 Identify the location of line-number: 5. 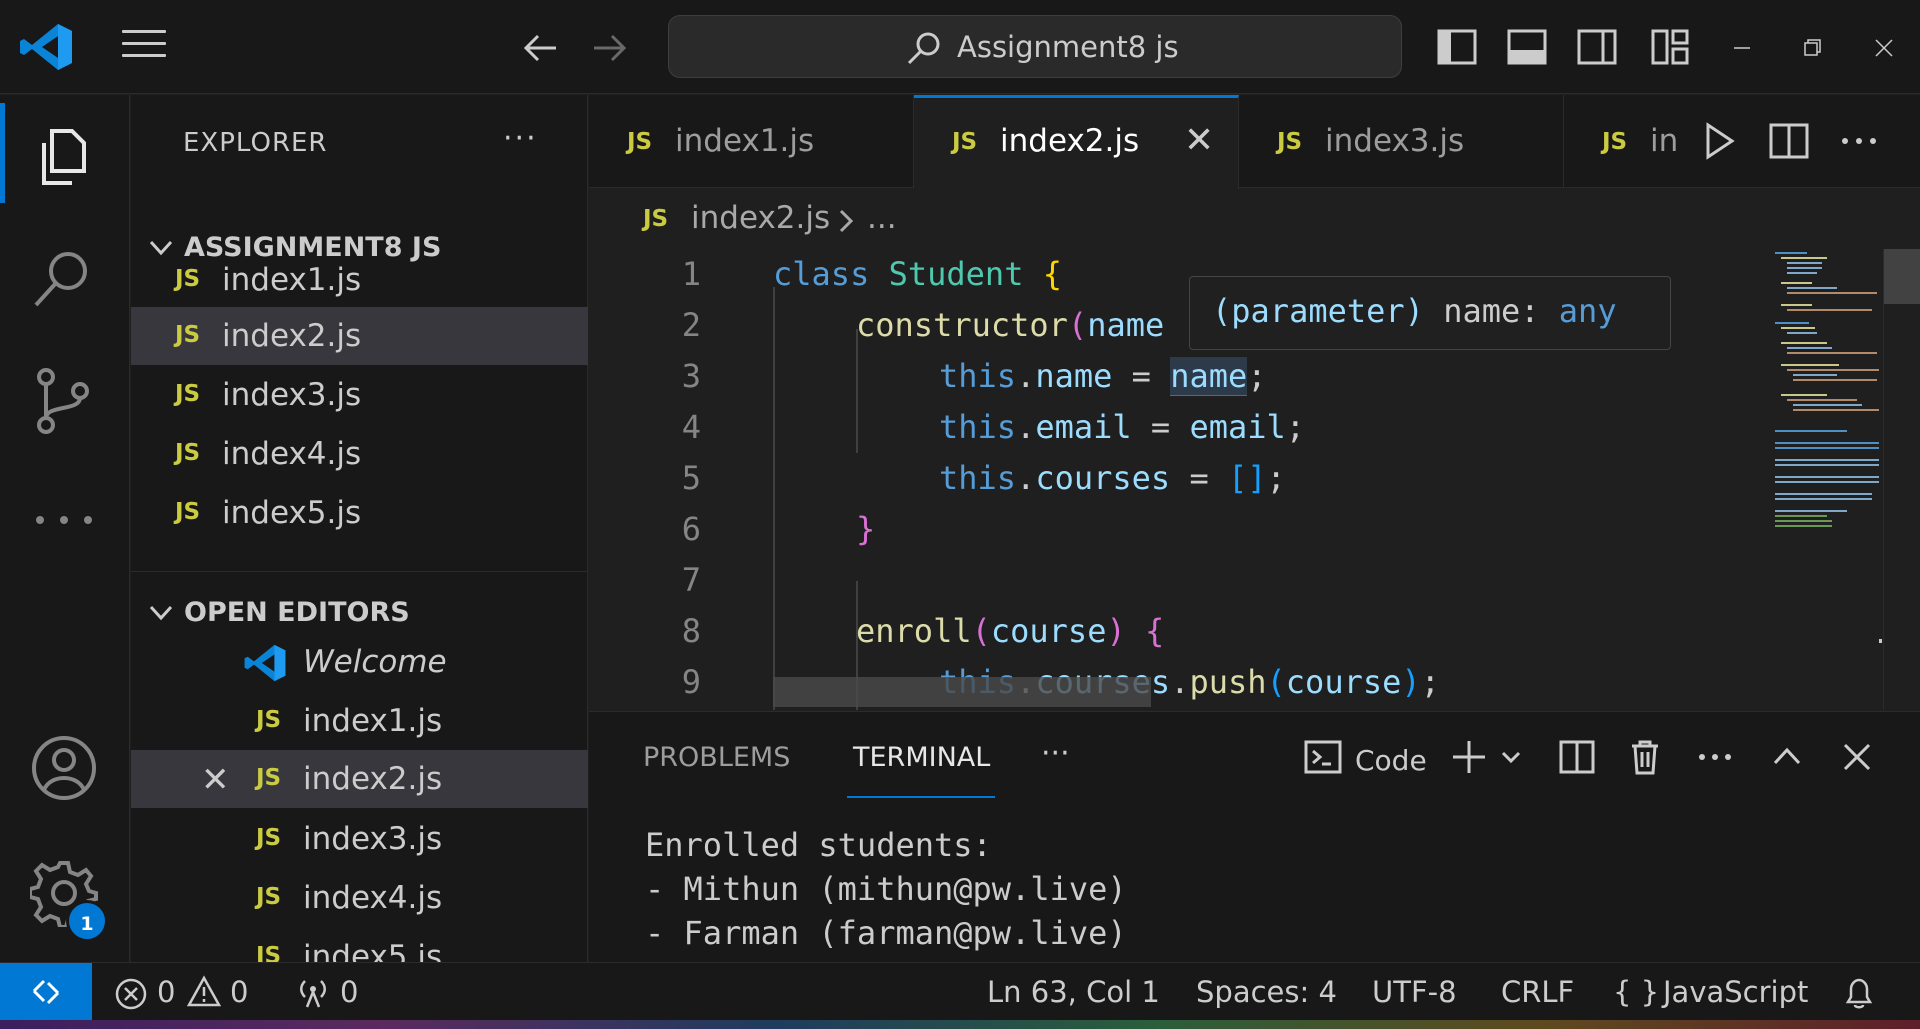
(691, 478).